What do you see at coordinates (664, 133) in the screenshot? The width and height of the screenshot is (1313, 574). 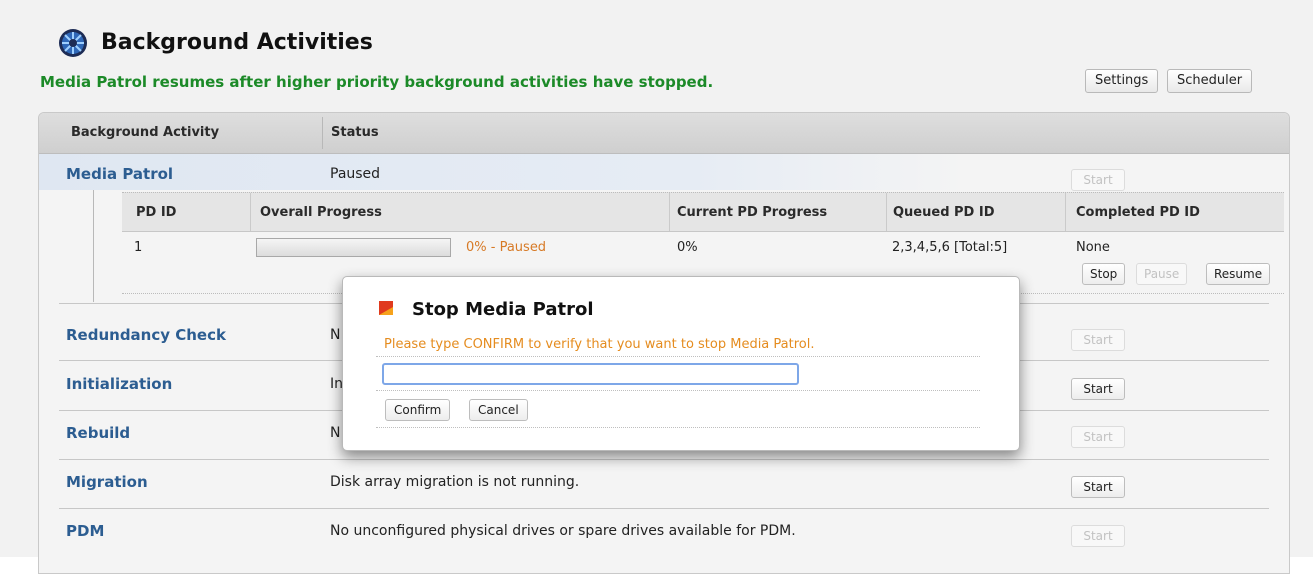 I see `table-header: Background Activity Status` at bounding box center [664, 133].